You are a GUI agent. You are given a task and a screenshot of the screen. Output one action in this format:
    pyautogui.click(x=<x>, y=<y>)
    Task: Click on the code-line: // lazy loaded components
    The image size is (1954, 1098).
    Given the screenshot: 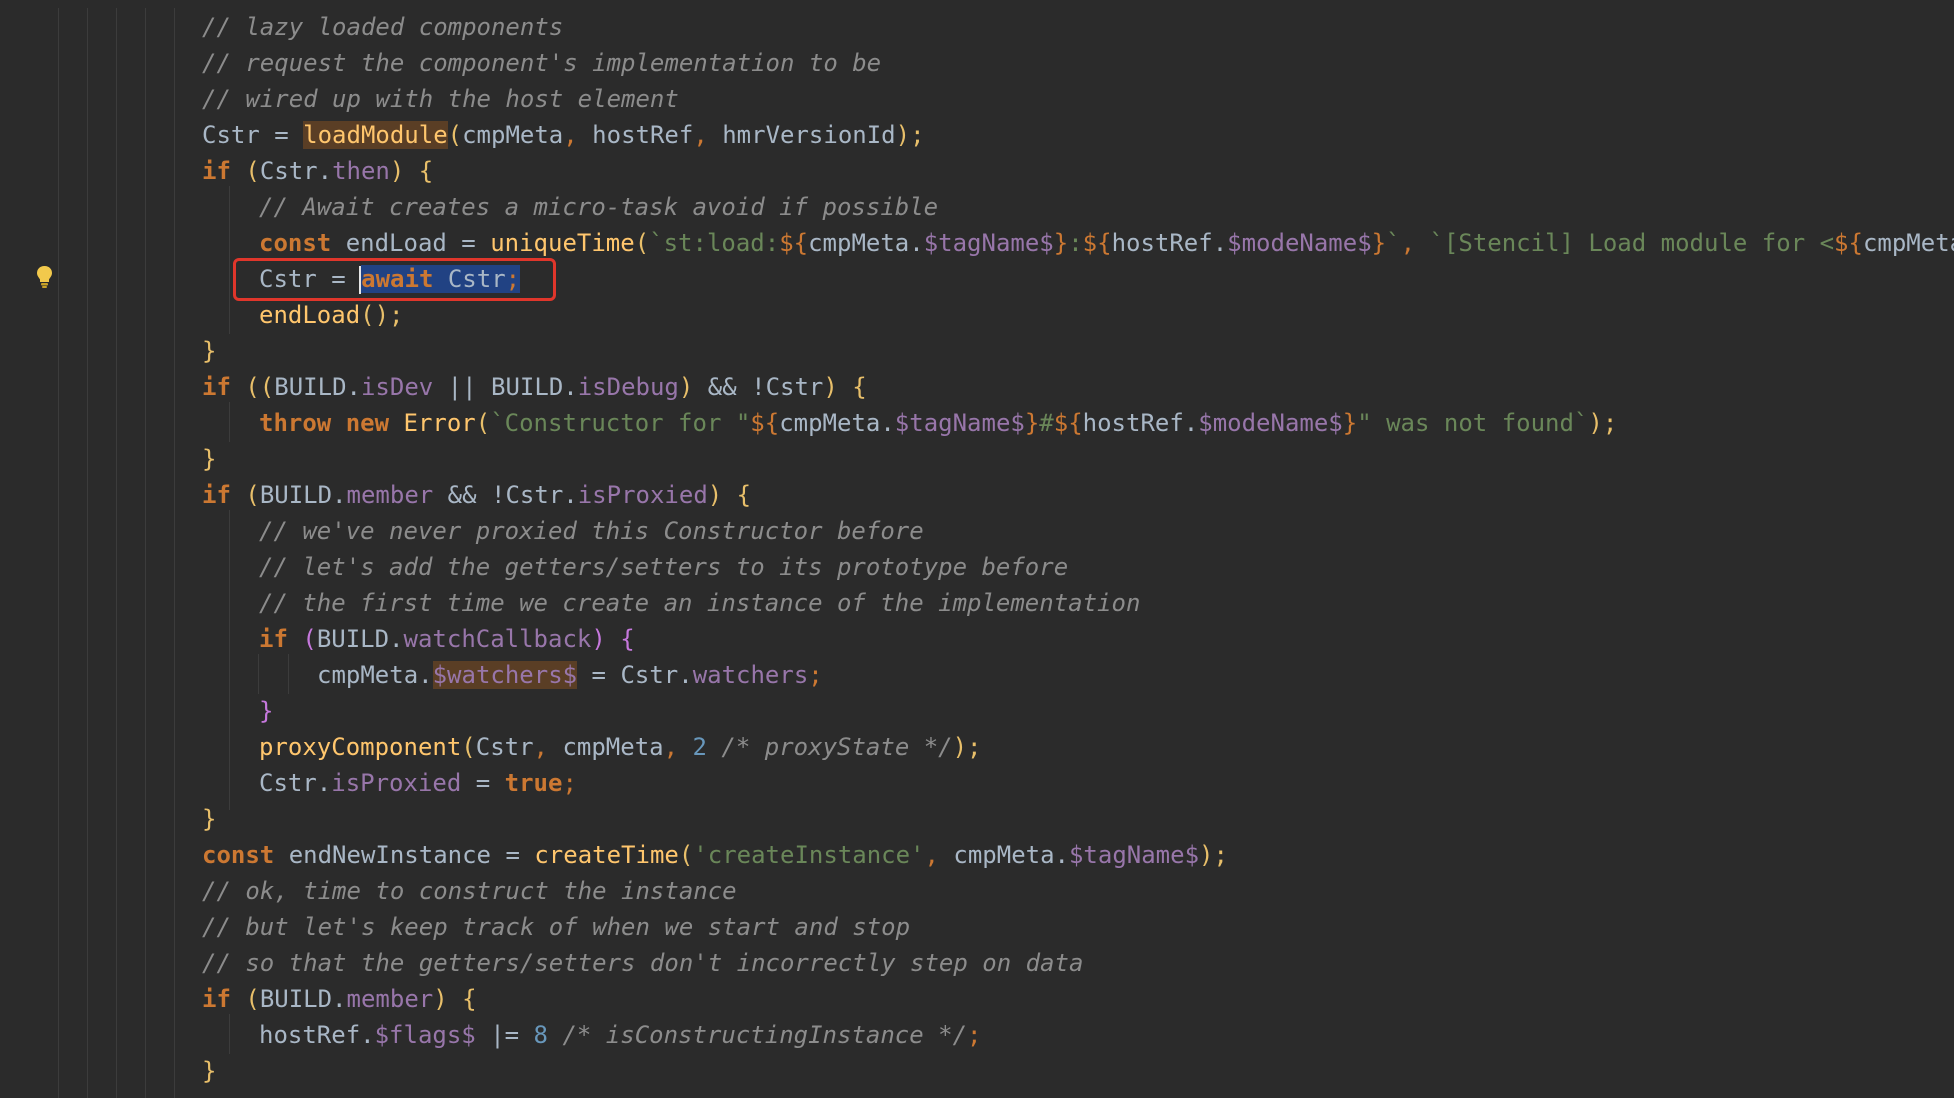 What is the action you would take?
    pyautogui.click(x=977, y=27)
    